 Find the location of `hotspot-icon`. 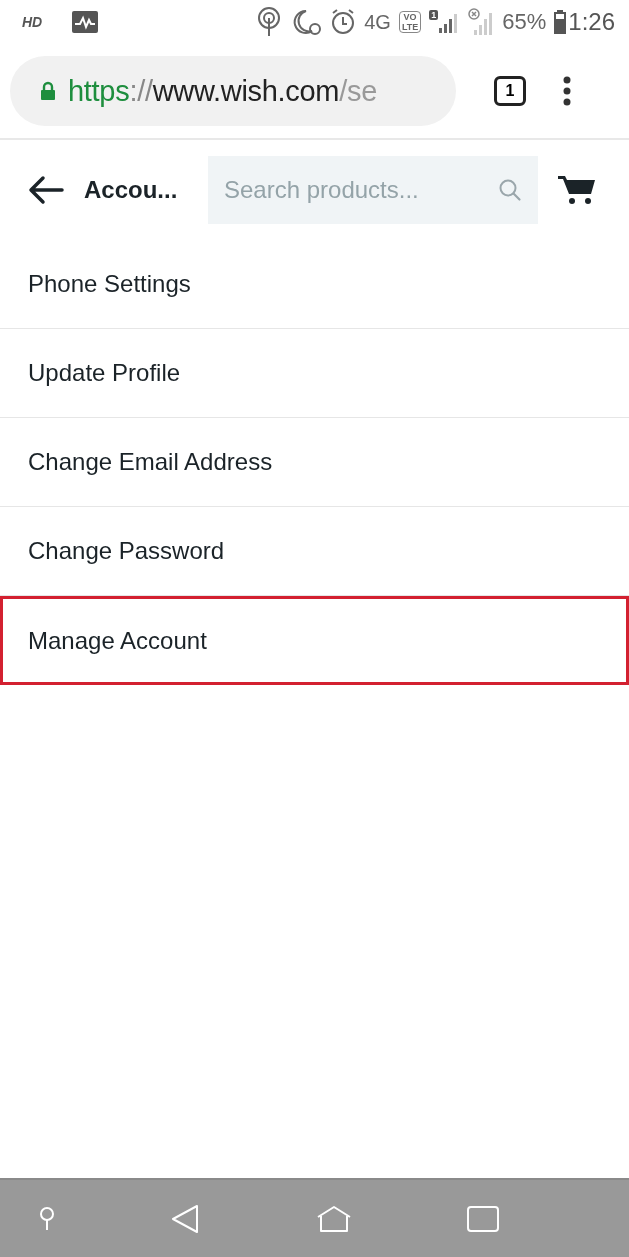

hotspot-icon is located at coordinates (269, 22).